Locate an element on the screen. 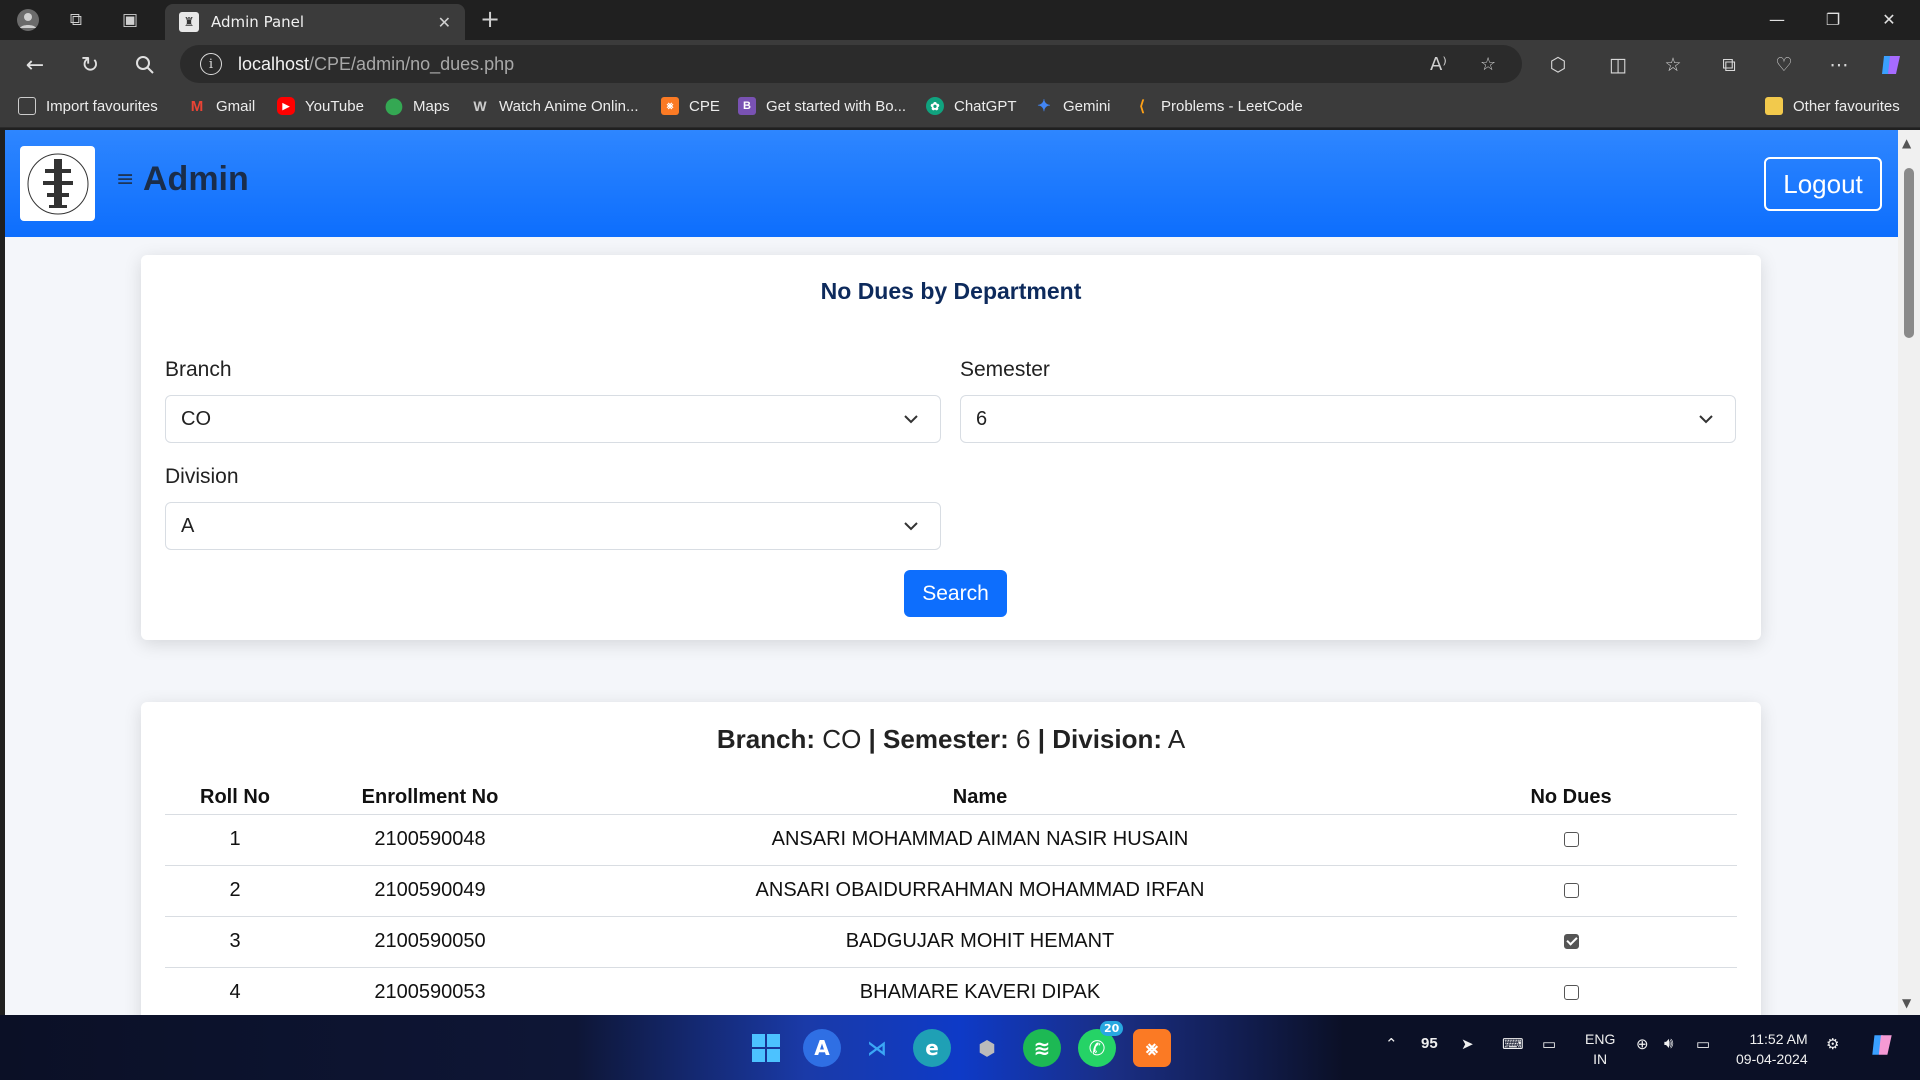 The height and width of the screenshot is (1080, 1920). collections-icon: ⧉ is located at coordinates (1729, 65).